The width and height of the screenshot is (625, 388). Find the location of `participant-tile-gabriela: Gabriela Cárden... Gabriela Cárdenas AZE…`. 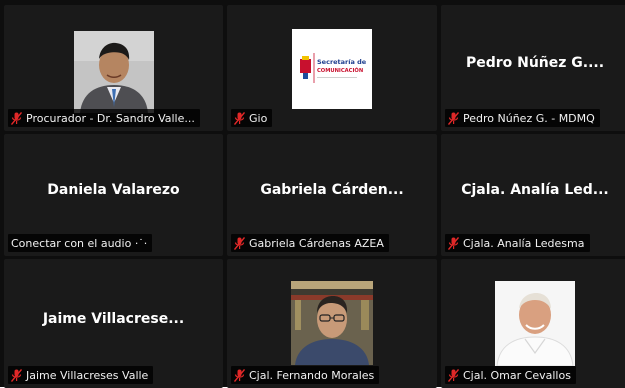

participant-tile-gabriela: Gabriela Cárden... Gabriela Cárdenas AZE… is located at coordinates (332, 195).